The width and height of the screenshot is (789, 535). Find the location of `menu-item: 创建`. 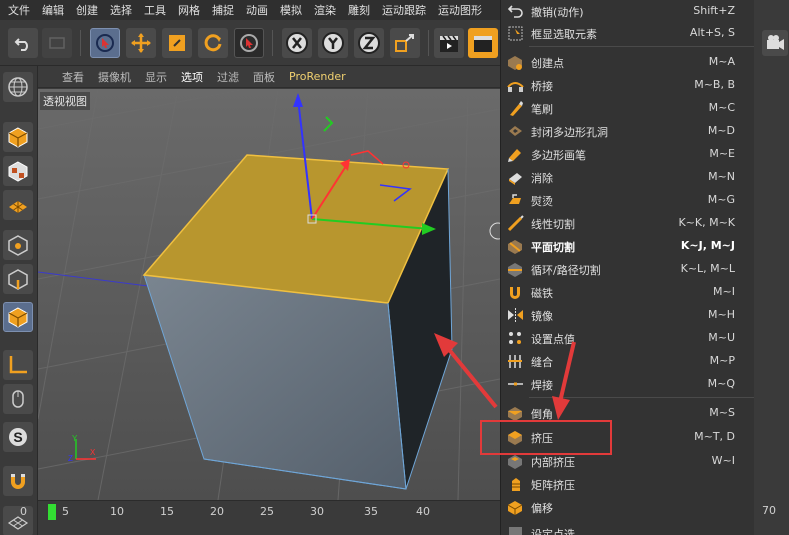

menu-item: 创建 is located at coordinates (89, 10).